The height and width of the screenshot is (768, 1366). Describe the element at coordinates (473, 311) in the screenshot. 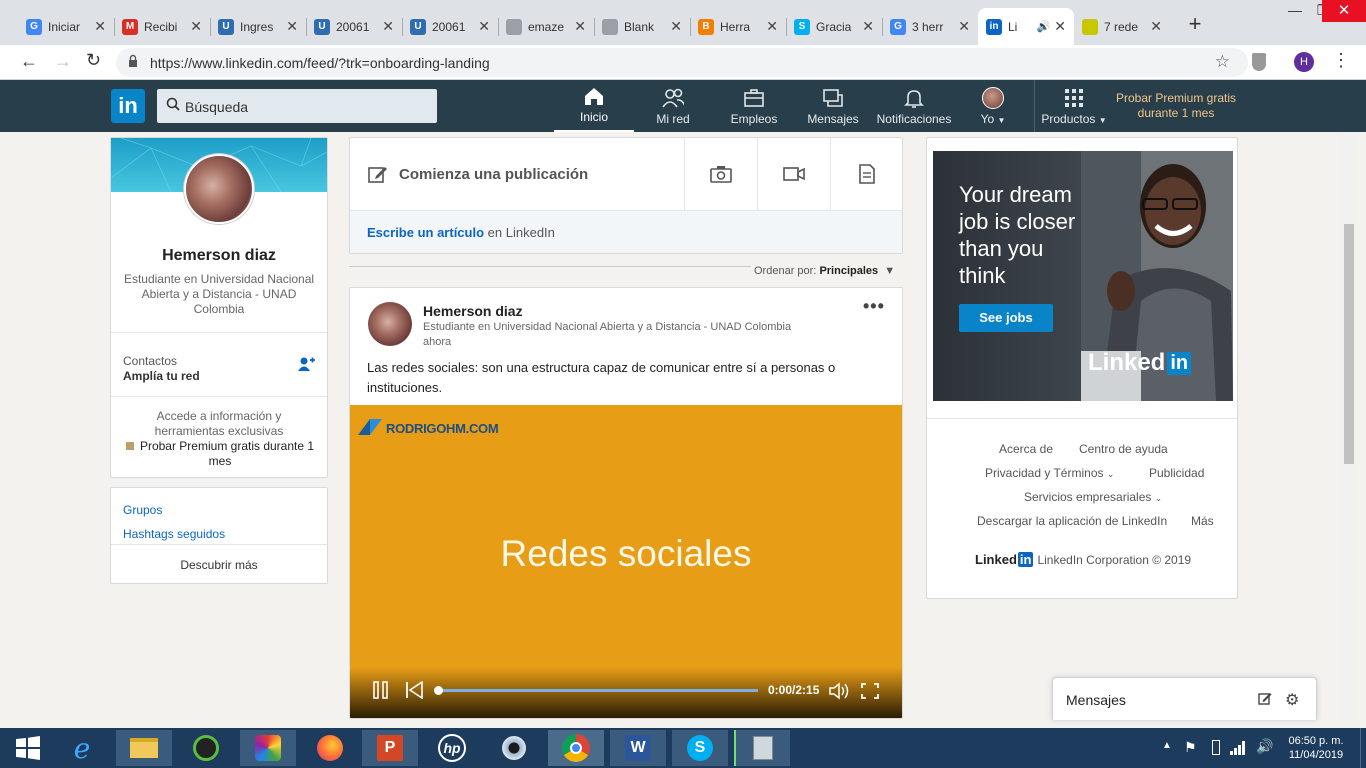

I see `post-author-name: Hemerson diaz` at that location.